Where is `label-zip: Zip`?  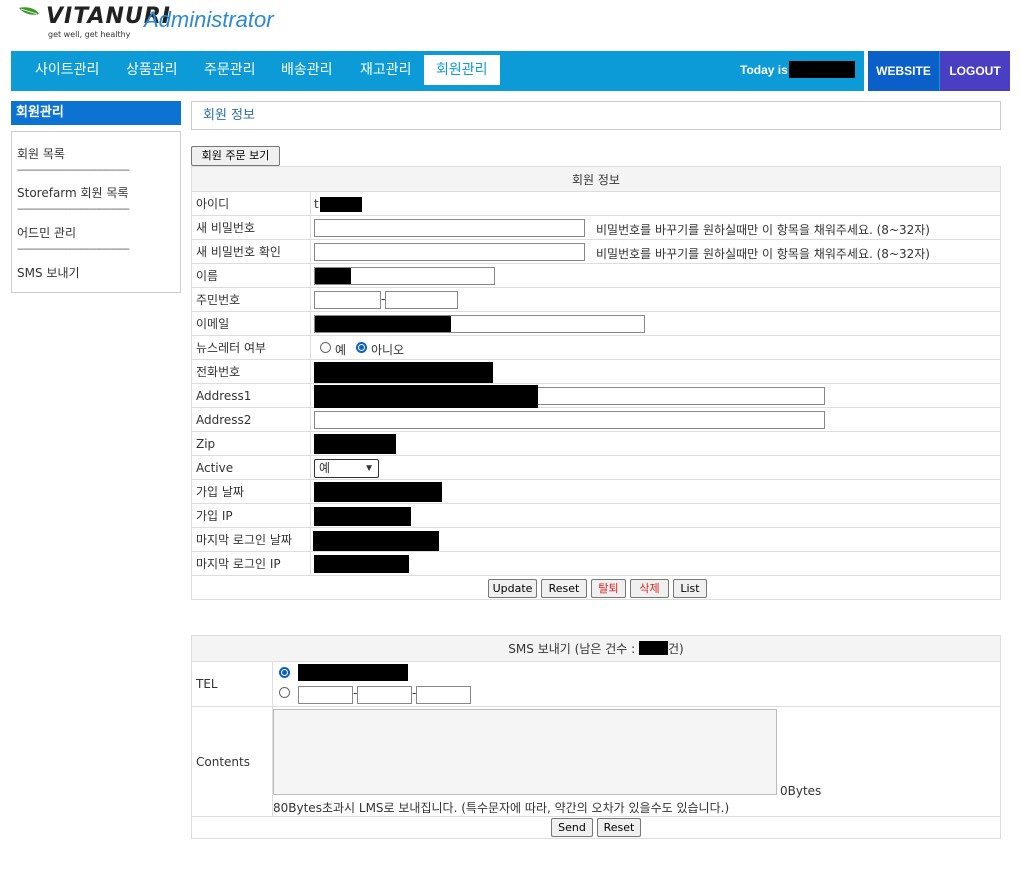 label-zip: Zip is located at coordinates (251, 443).